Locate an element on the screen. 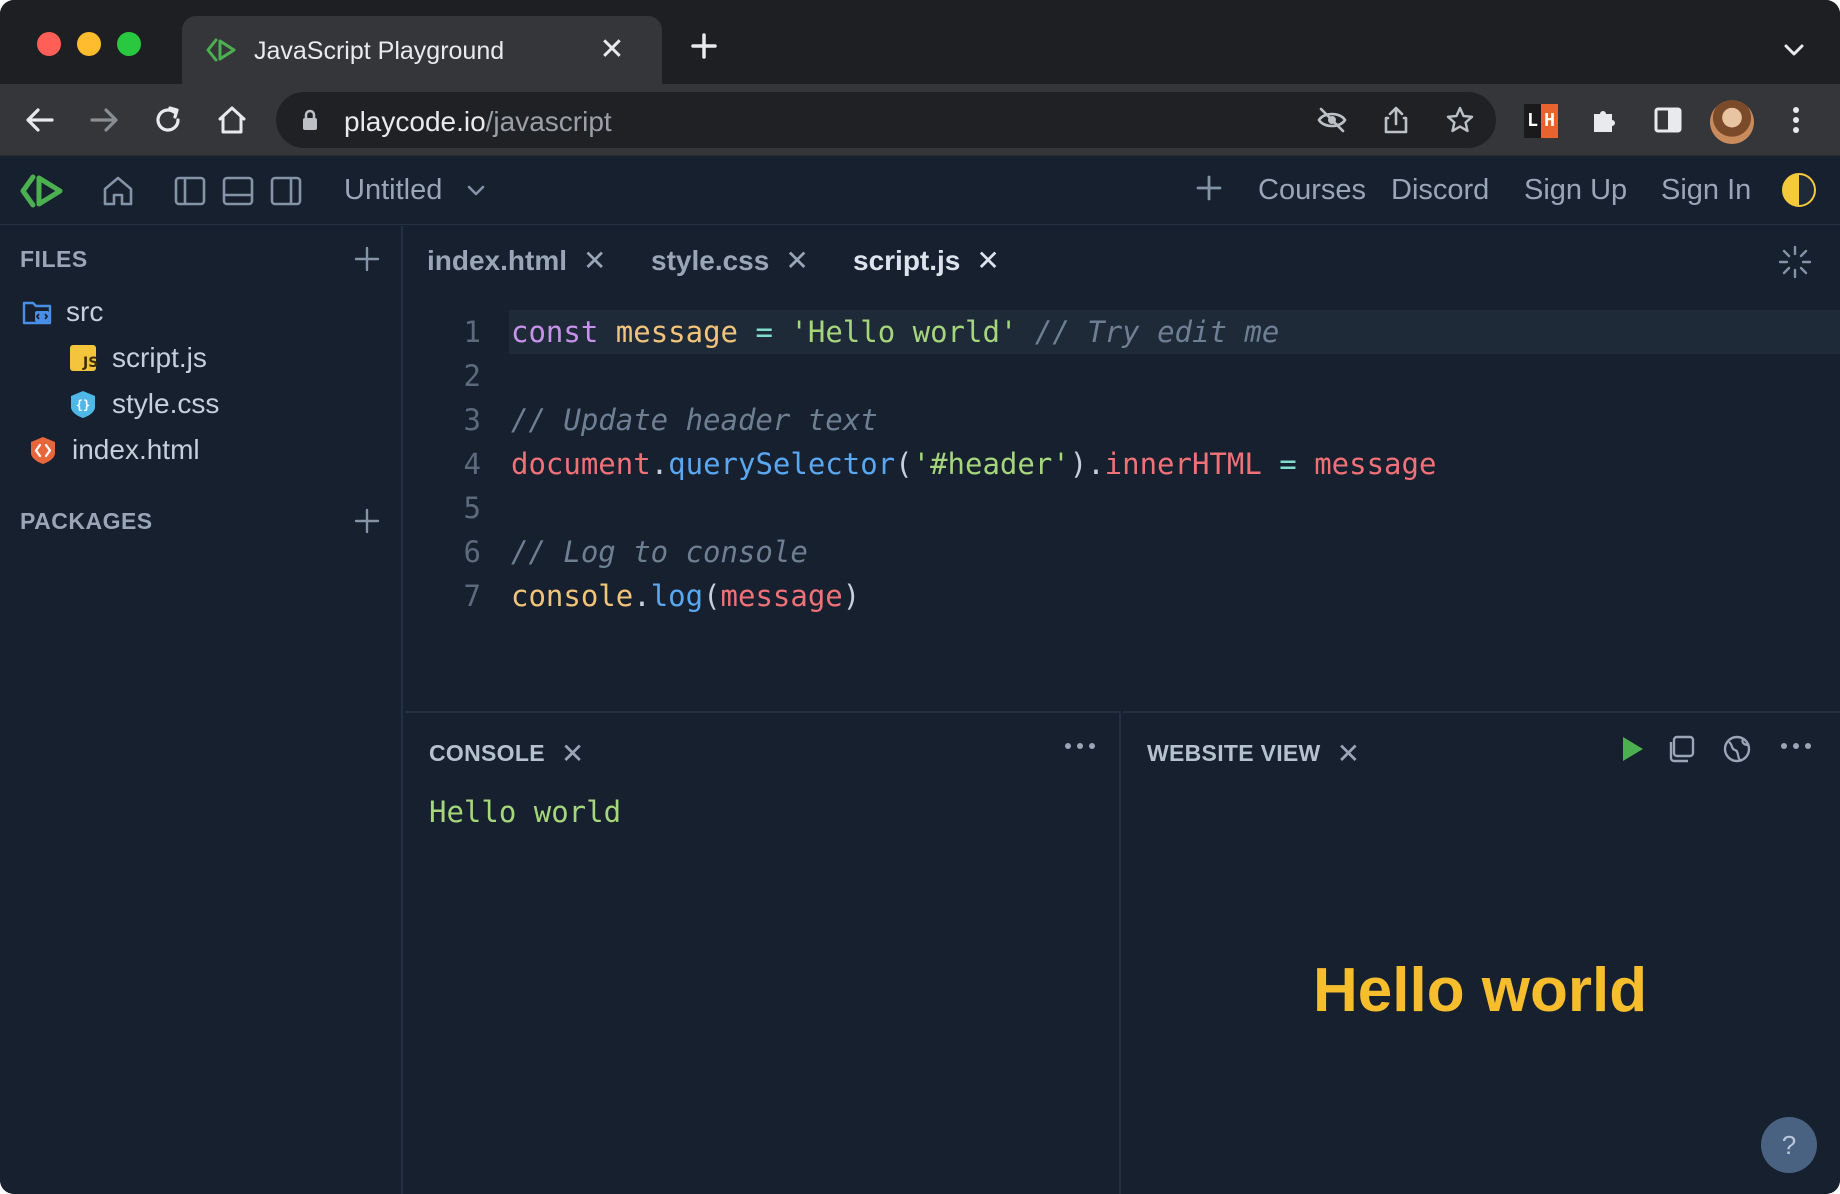  extension-letter-h: H is located at coordinates (1549, 121).